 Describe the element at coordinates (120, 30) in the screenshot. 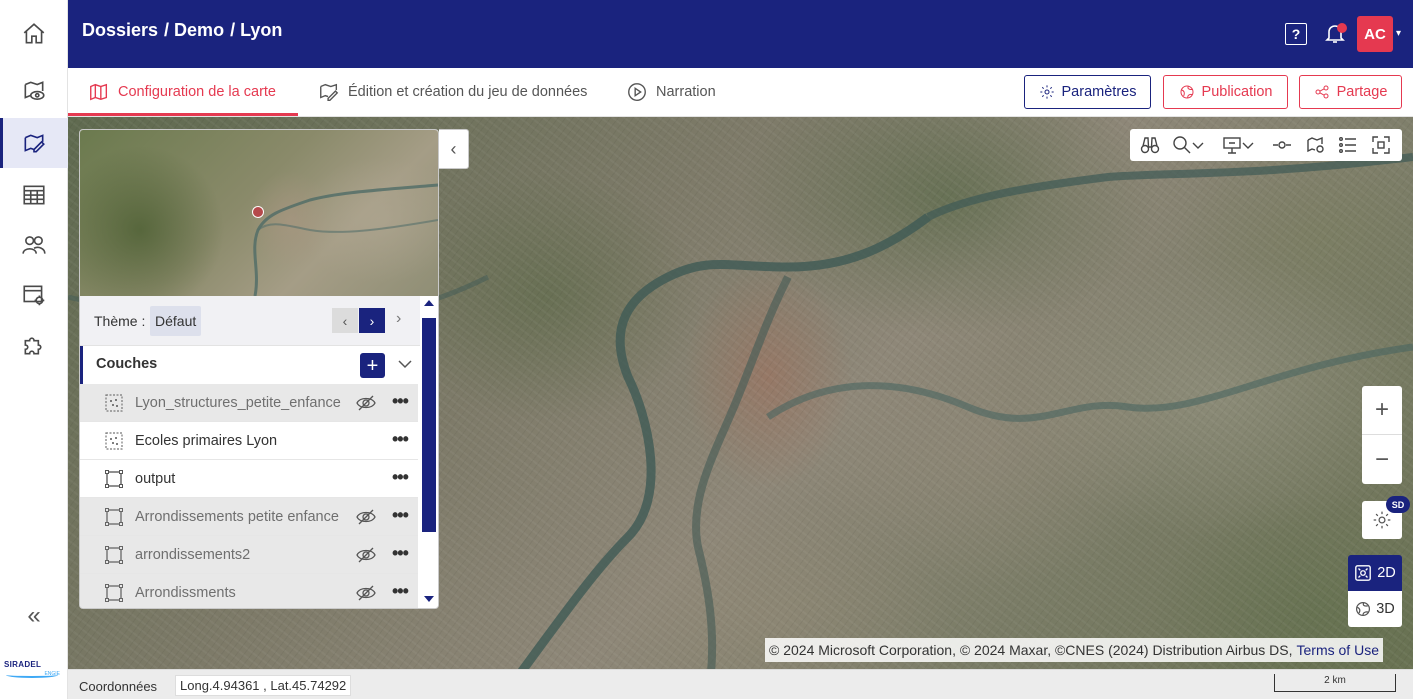

I see `breadcrumb-item-dossiers: Dossiers` at that location.